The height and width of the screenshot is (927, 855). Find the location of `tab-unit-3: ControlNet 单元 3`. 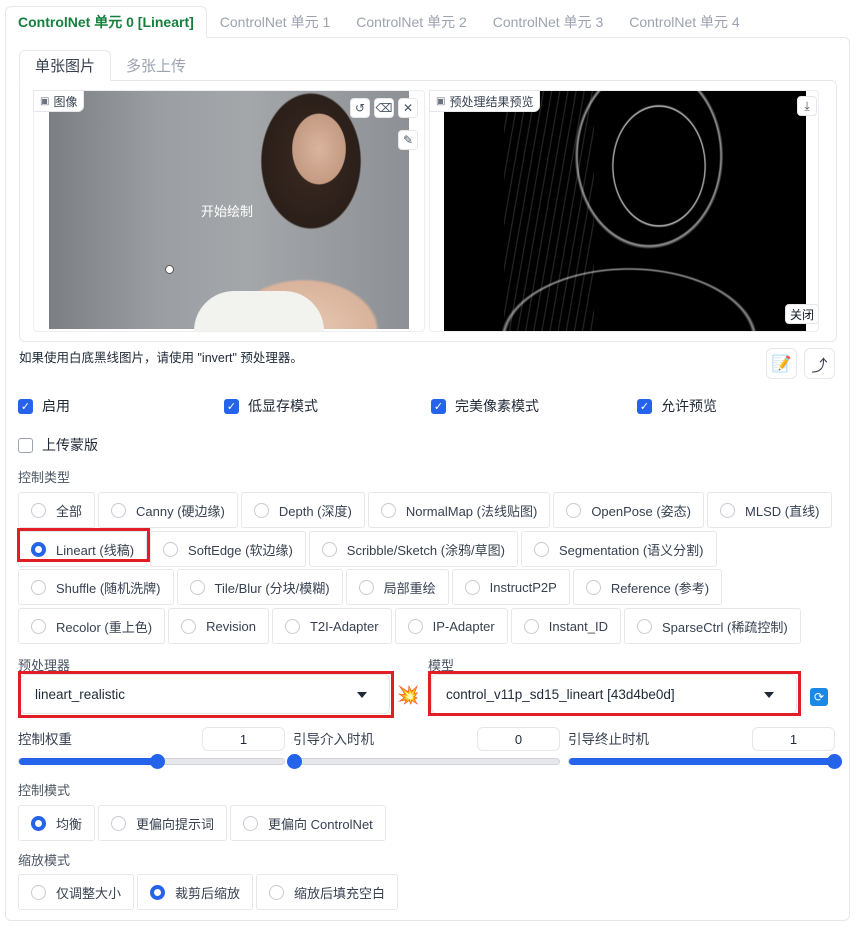

tab-unit-3: ControlNet 单元 3 is located at coordinates (548, 22).